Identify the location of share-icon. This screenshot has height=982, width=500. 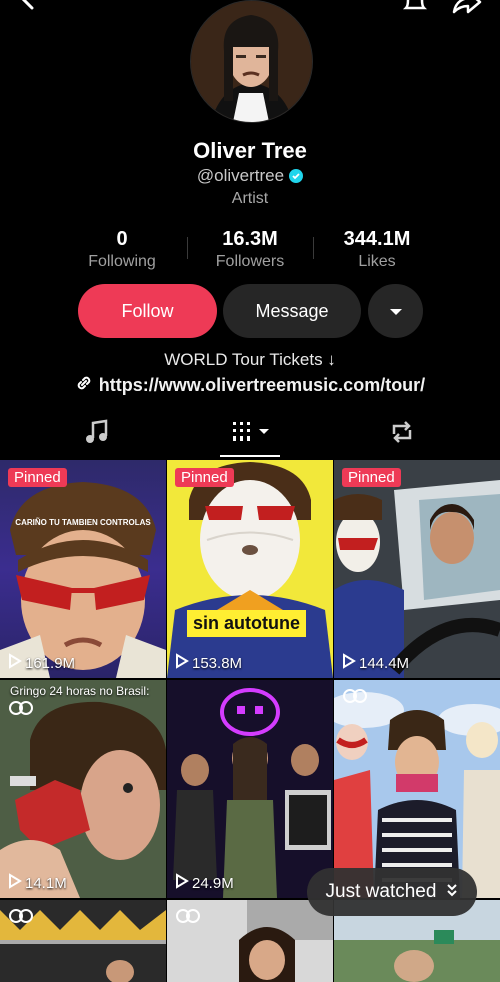
(466, 10).